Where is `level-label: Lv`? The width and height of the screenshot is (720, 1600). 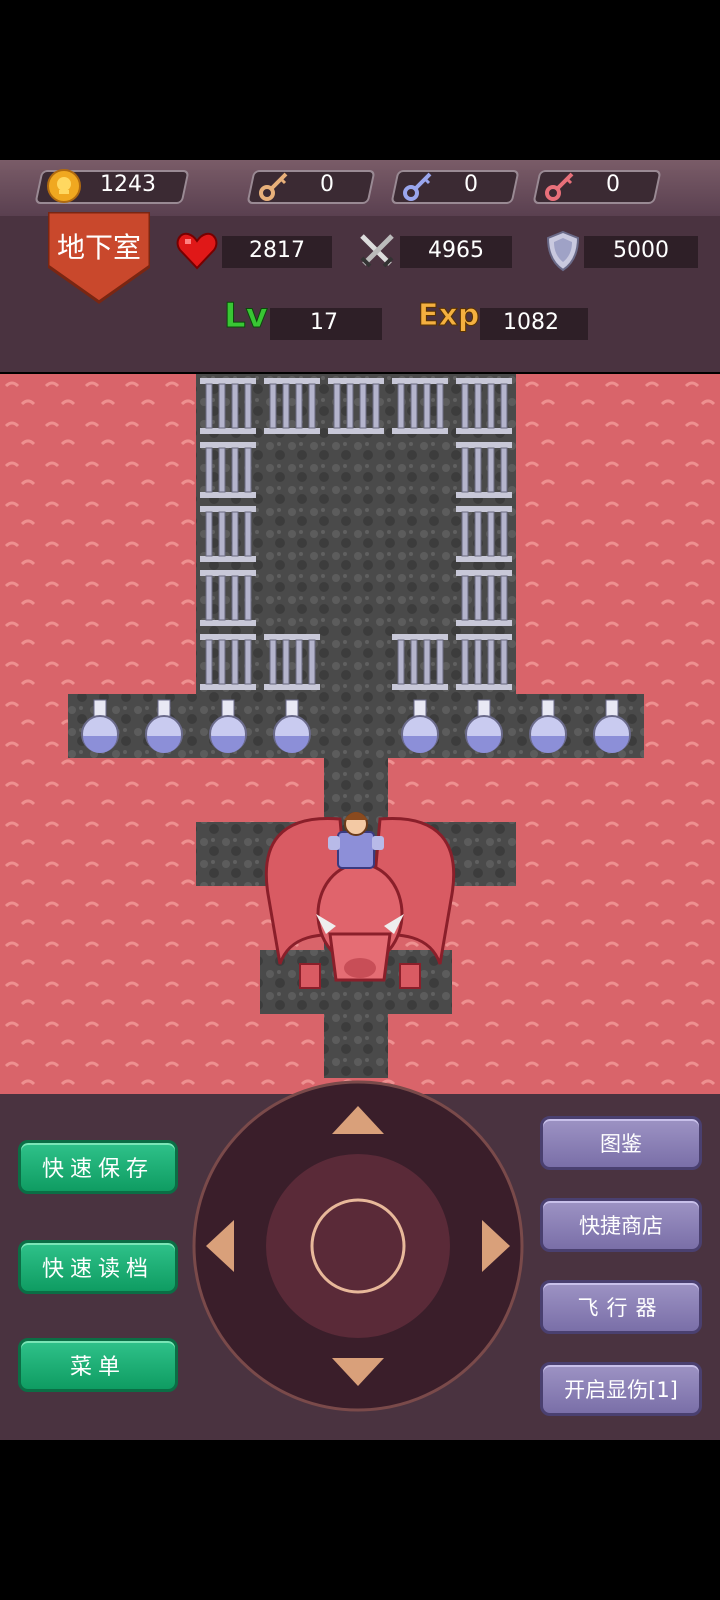 level-label: Lv is located at coordinates (246, 316).